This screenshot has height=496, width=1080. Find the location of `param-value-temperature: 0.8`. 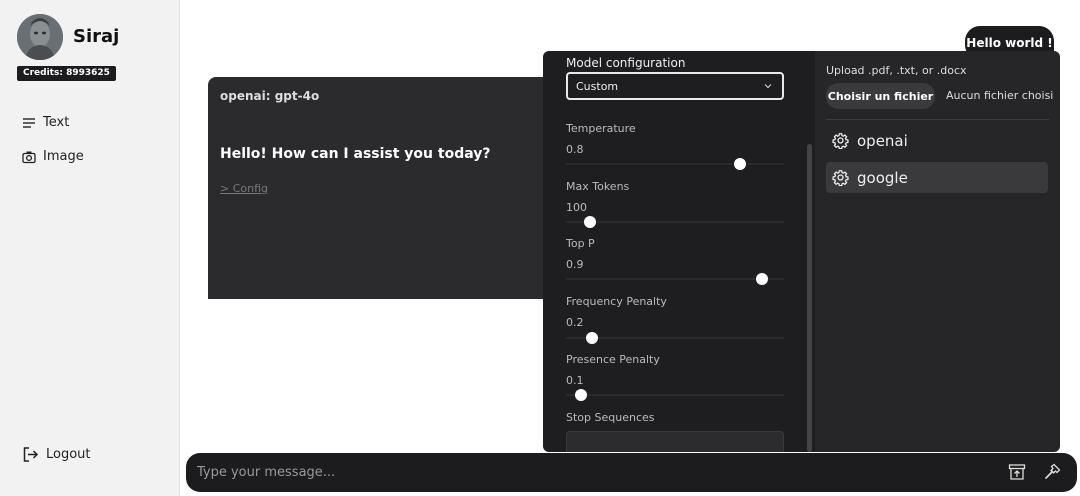

param-value-temperature: 0.8 is located at coordinates (575, 149).